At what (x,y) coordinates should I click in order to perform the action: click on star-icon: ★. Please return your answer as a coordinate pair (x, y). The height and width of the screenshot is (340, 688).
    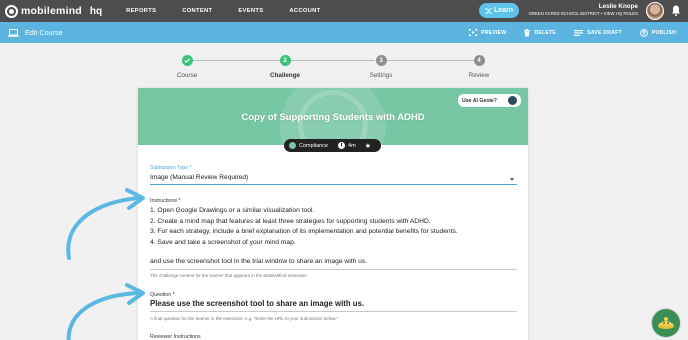
    Looking at the image, I should click on (367, 146).